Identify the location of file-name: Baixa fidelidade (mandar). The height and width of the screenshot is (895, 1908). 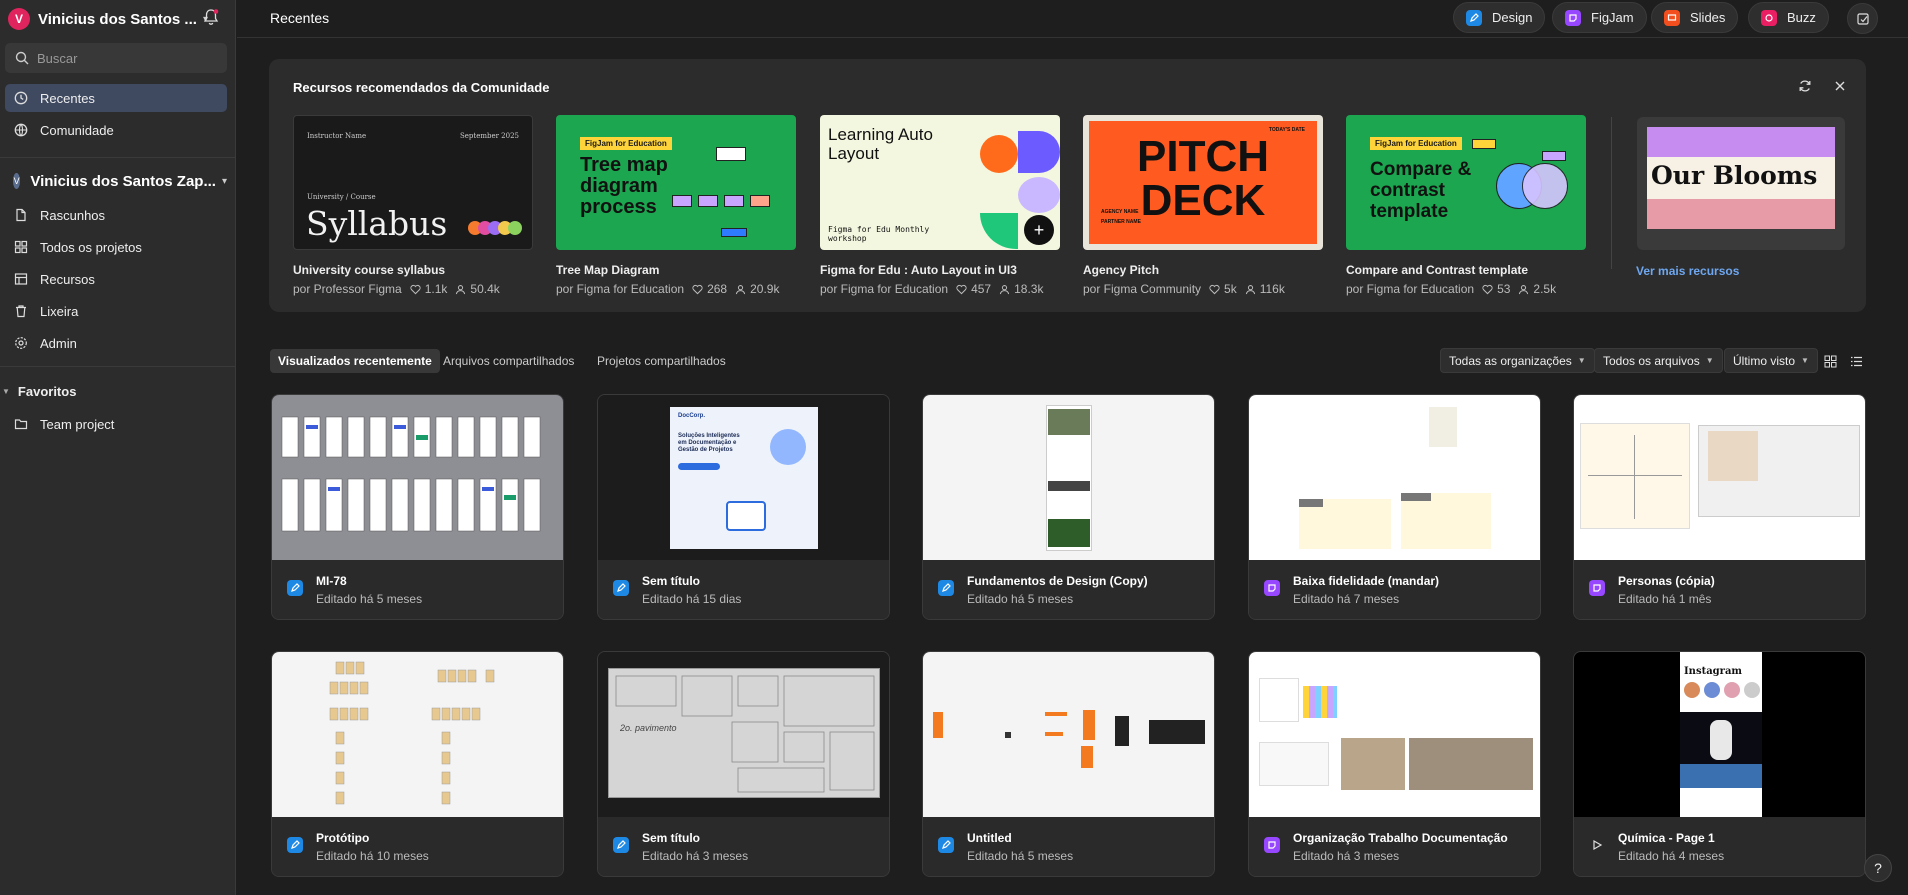
(1366, 581).